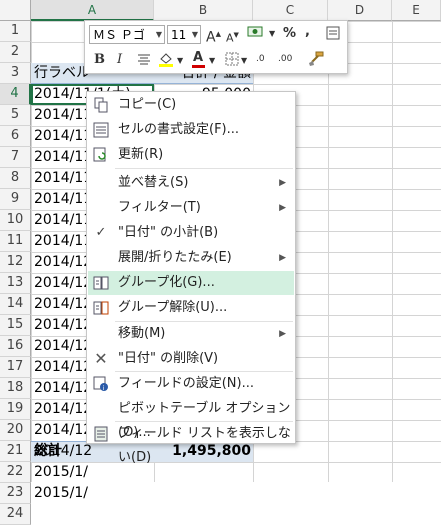 The image size is (441, 525). What do you see at coordinates (15, 157) in the screenshot?
I see `row-header-7: 7` at bounding box center [15, 157].